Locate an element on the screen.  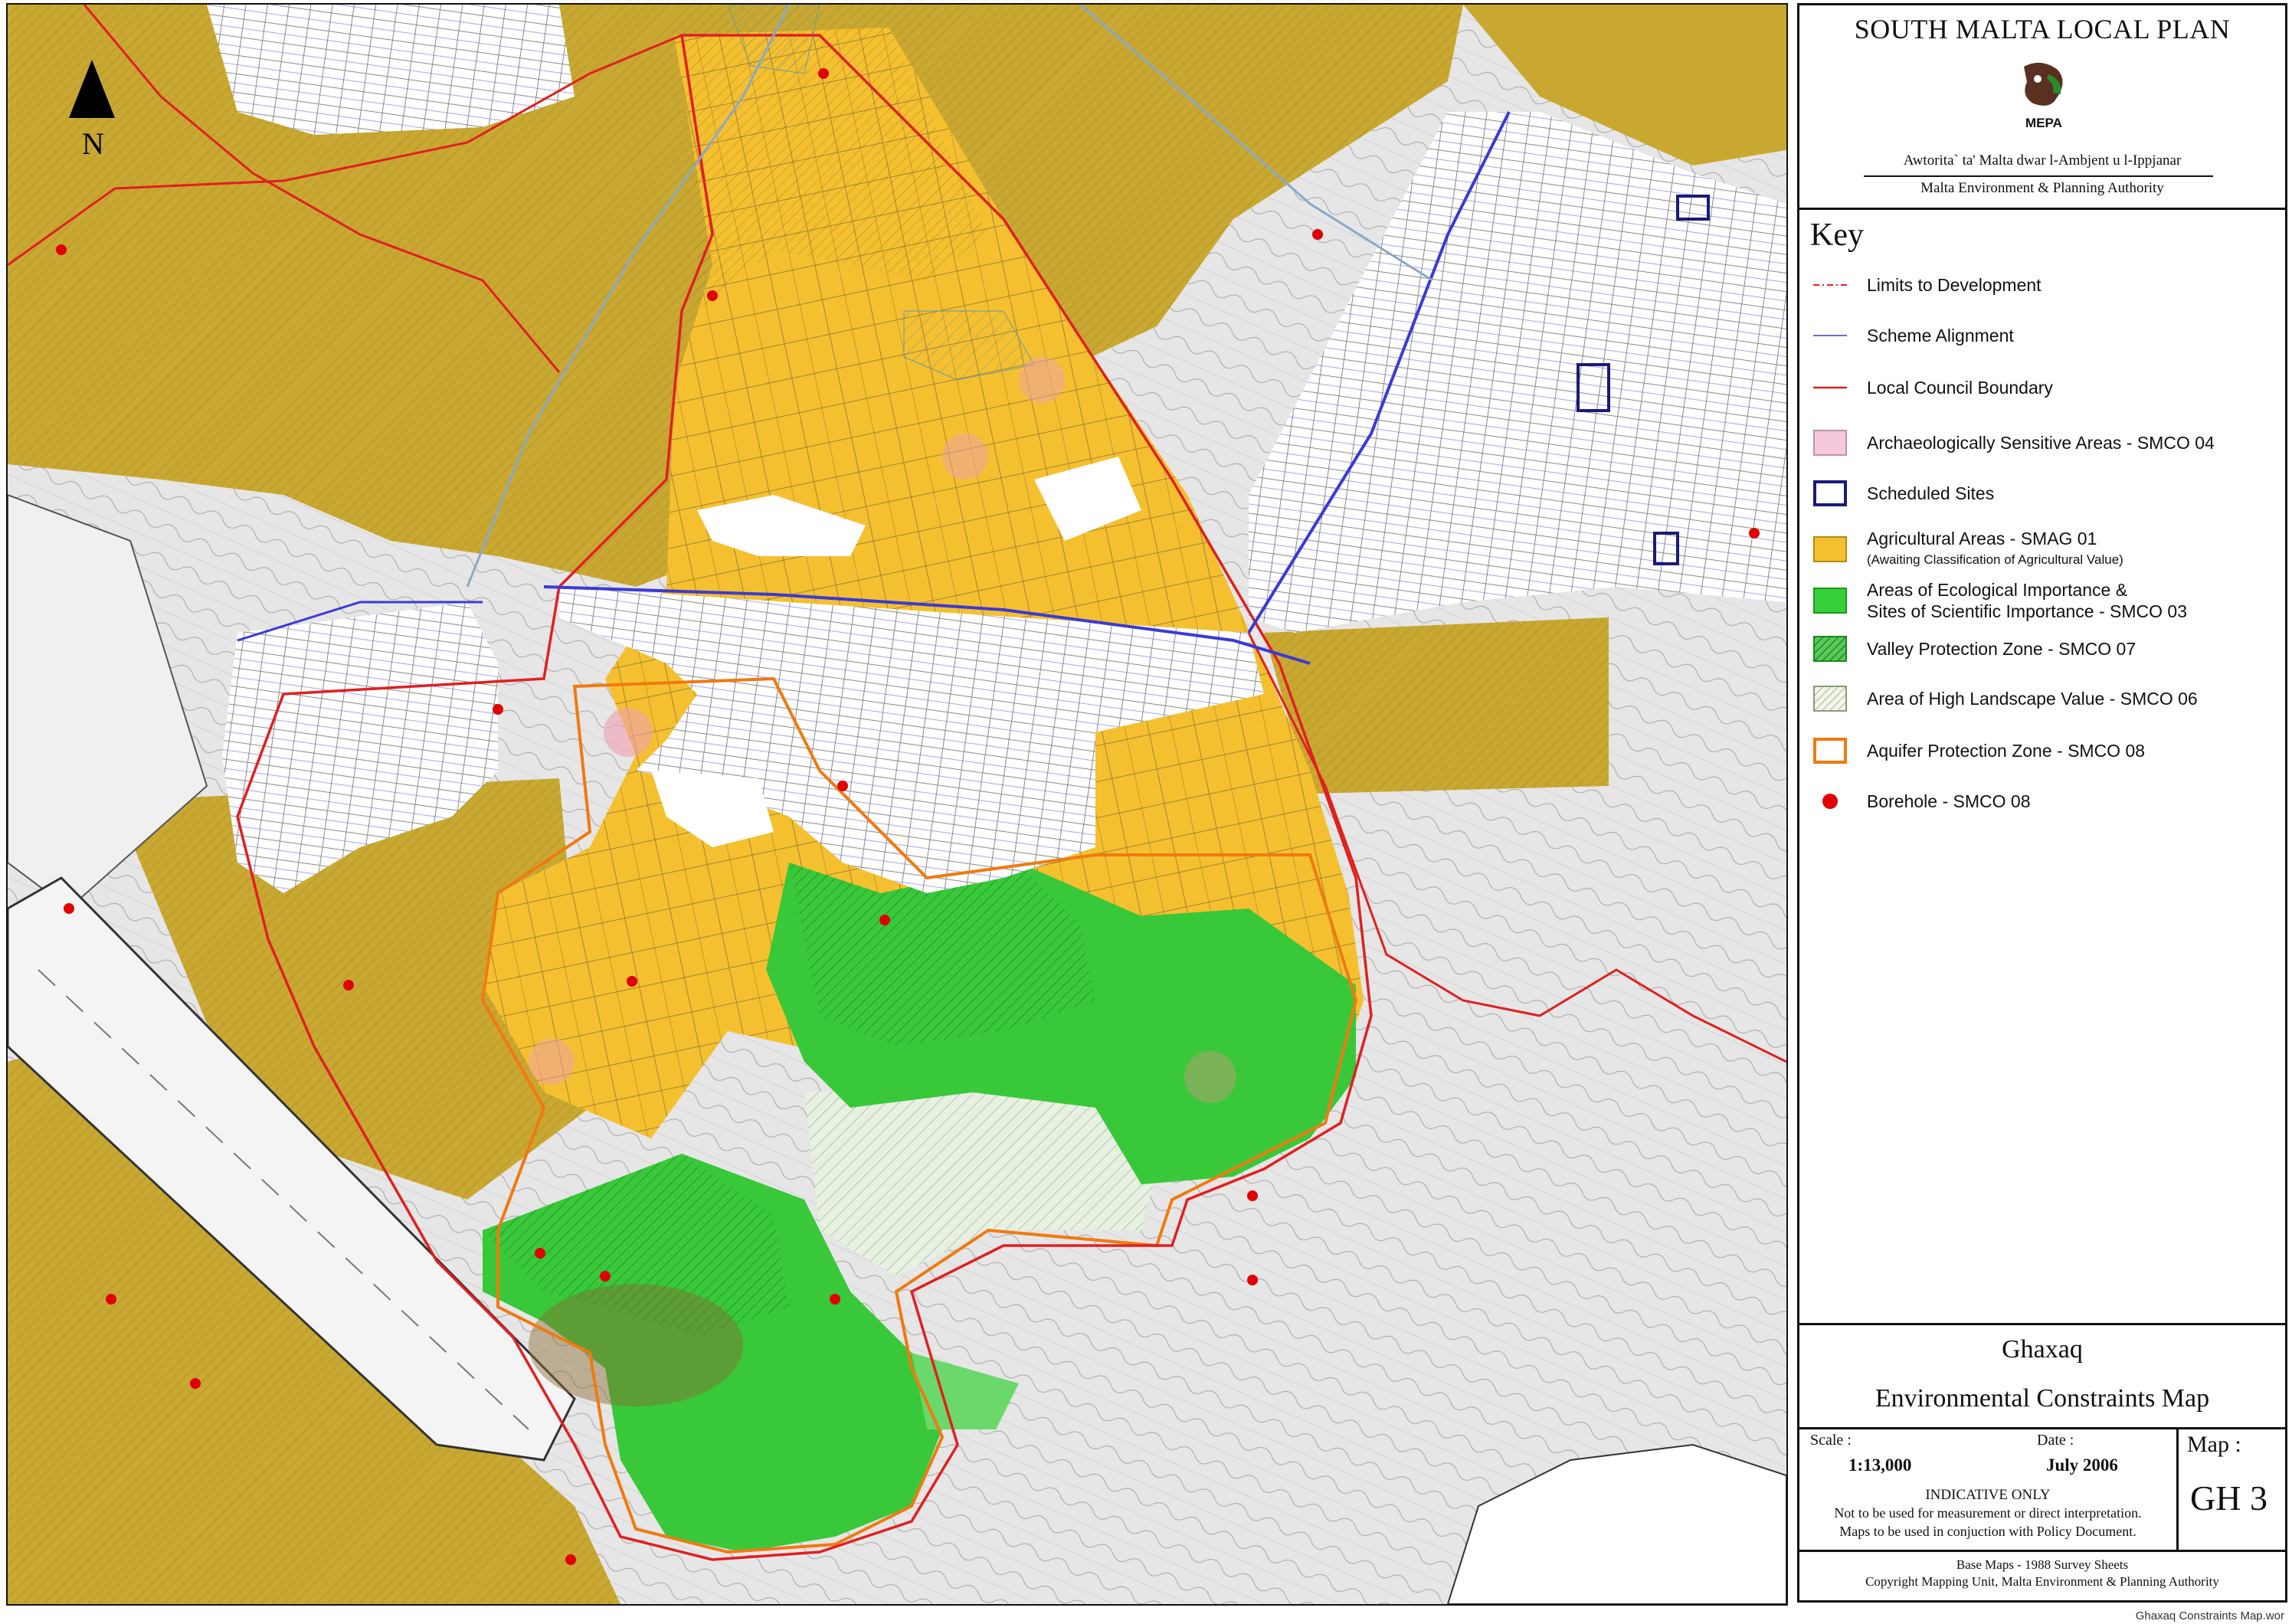
legend-item-scheduled-sites: Scheduled Sites is located at coordinates (1903, 493).